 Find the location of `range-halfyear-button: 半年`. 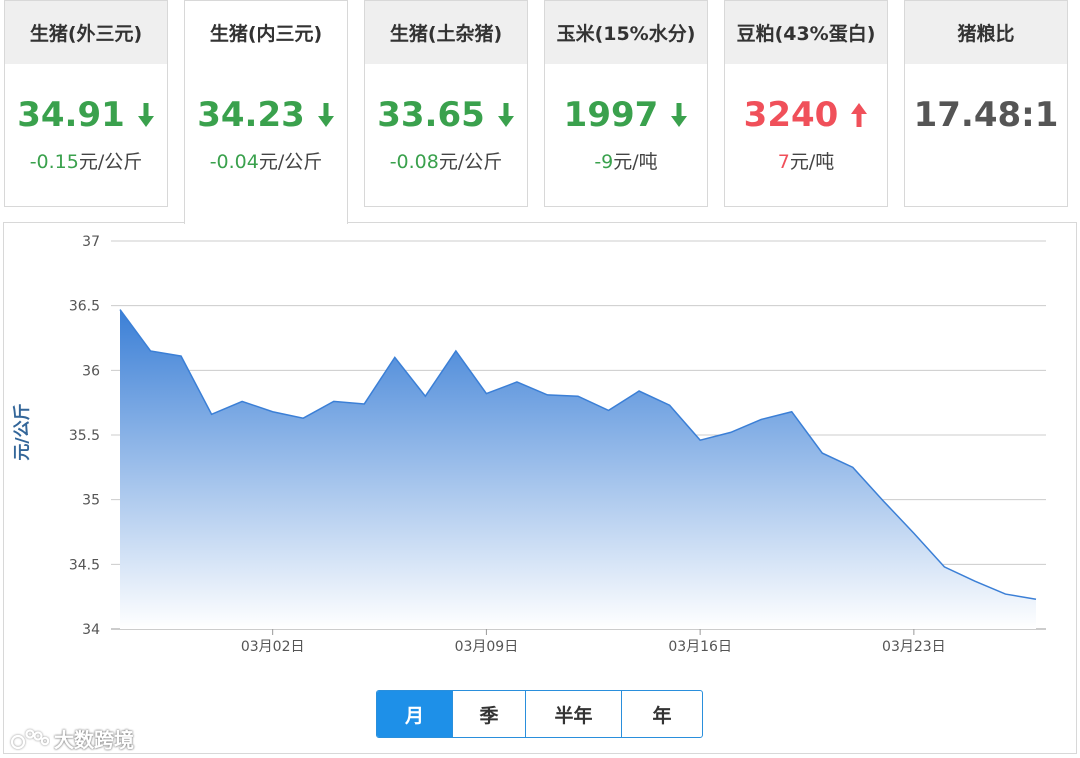

range-halfyear-button: 半年 is located at coordinates (573, 714).